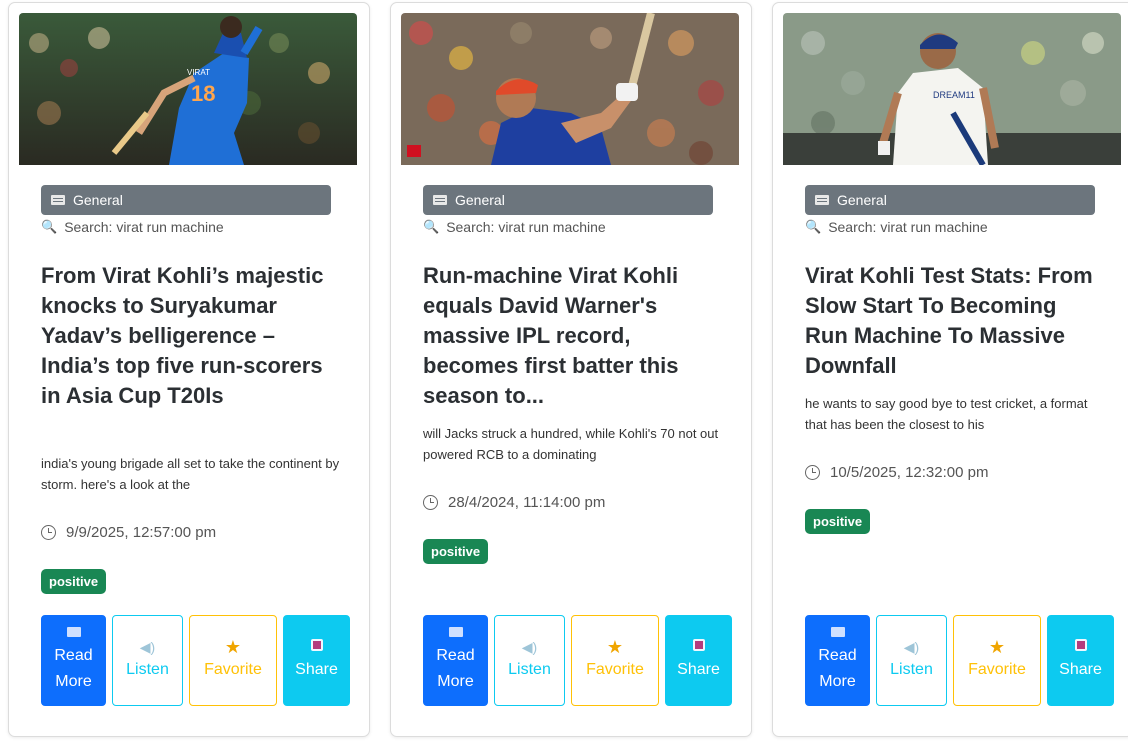 The width and height of the screenshot is (1128, 743). What do you see at coordinates (909, 472) in the screenshot?
I see `publish-date-text: 10/5/2025, 12:32:00 pm` at bounding box center [909, 472].